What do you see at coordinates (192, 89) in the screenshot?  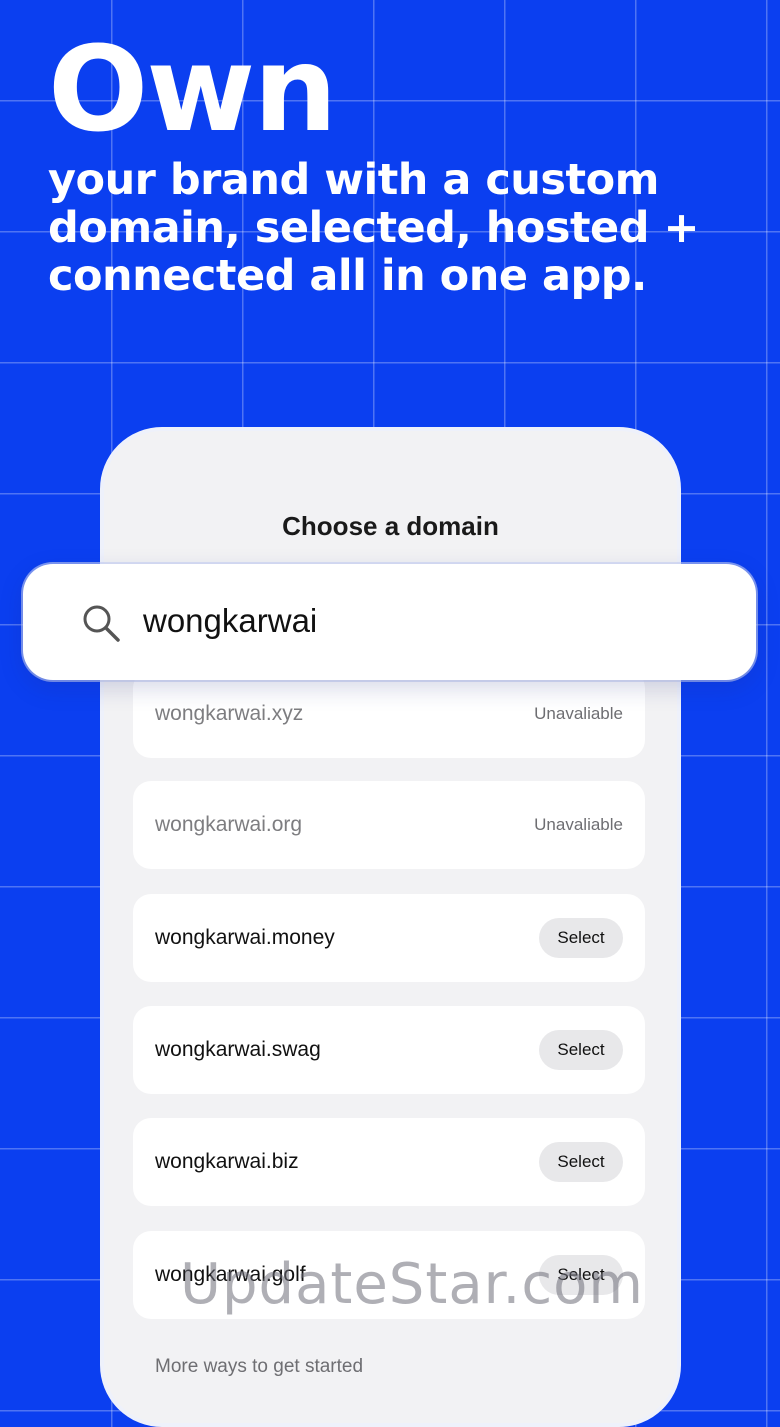 I see `hero-headline: Own` at bounding box center [192, 89].